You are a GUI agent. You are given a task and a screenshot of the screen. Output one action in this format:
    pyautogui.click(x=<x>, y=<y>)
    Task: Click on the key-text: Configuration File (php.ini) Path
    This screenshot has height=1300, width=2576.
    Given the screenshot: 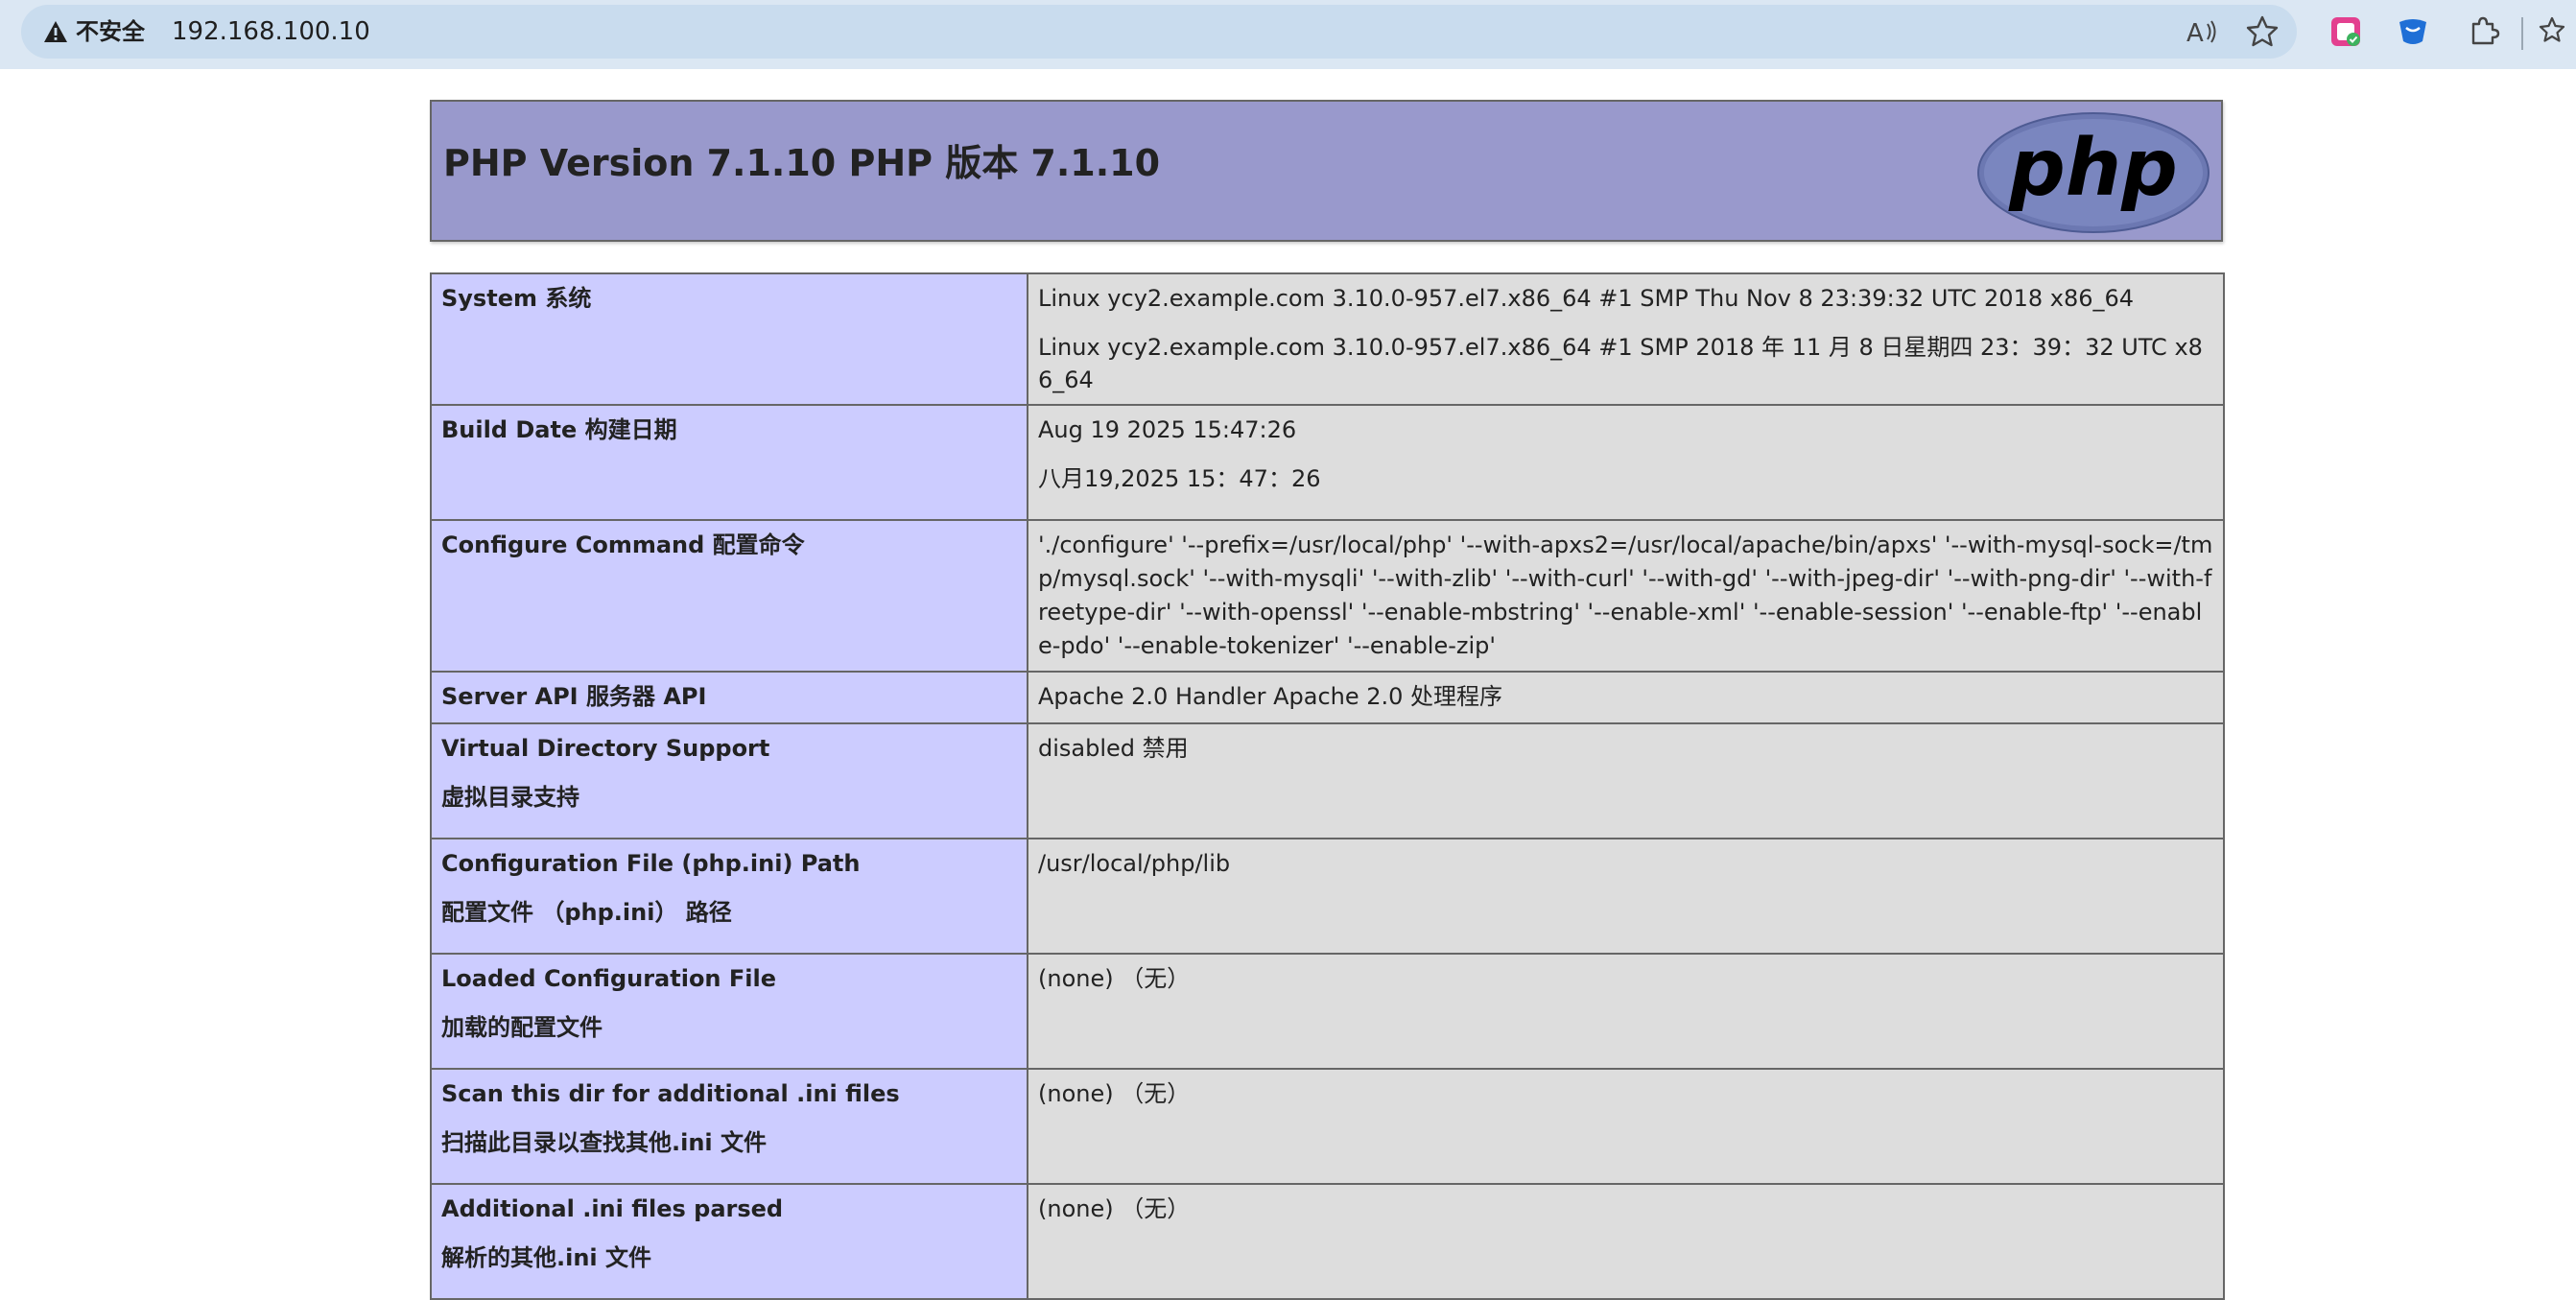 What is the action you would take?
    pyautogui.click(x=651, y=864)
    